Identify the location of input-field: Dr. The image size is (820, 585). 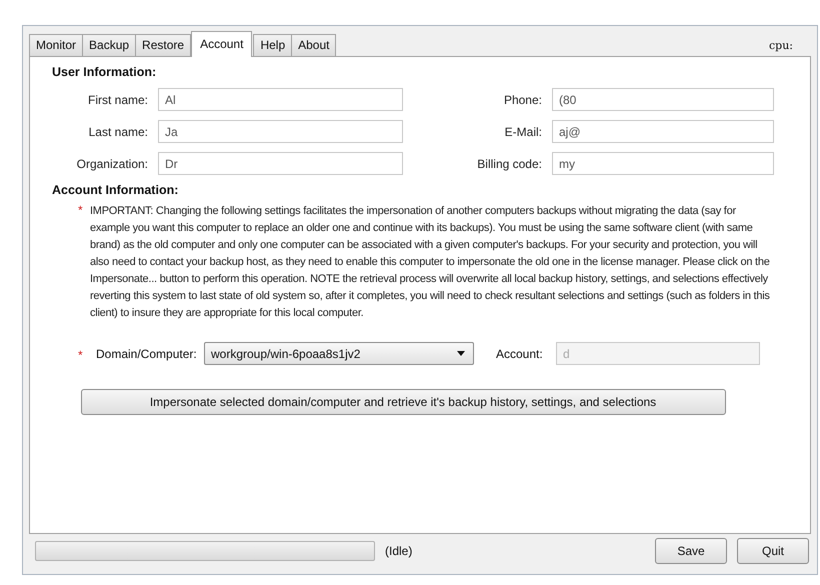
(280, 163).